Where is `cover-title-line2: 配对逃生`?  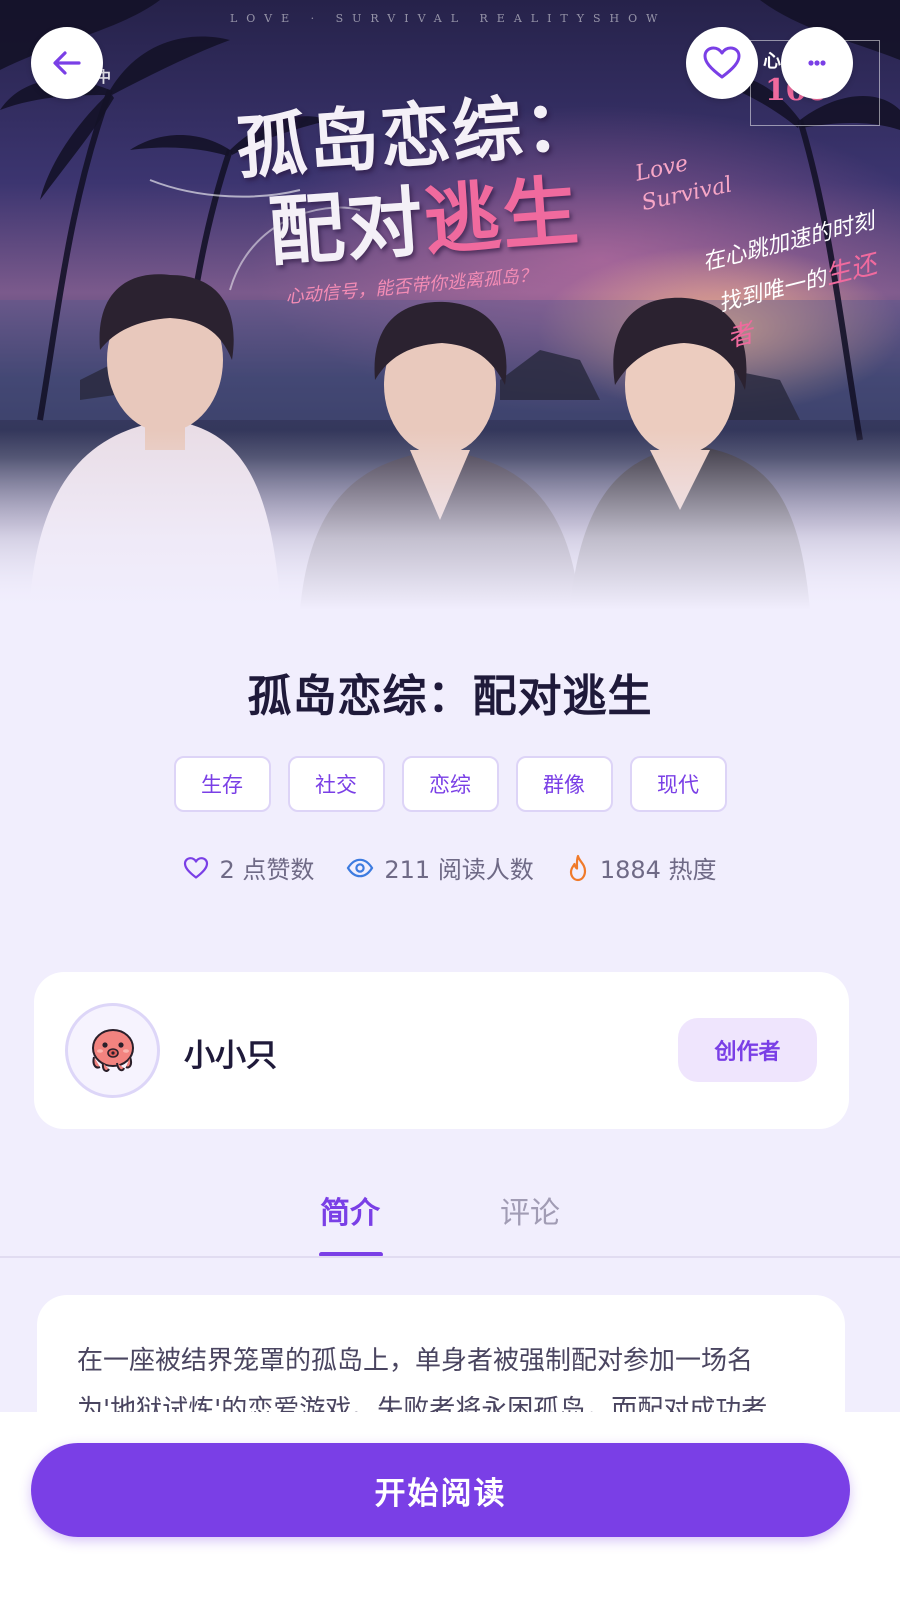
cover-title-line2: 配对逃生 is located at coordinates (424, 214).